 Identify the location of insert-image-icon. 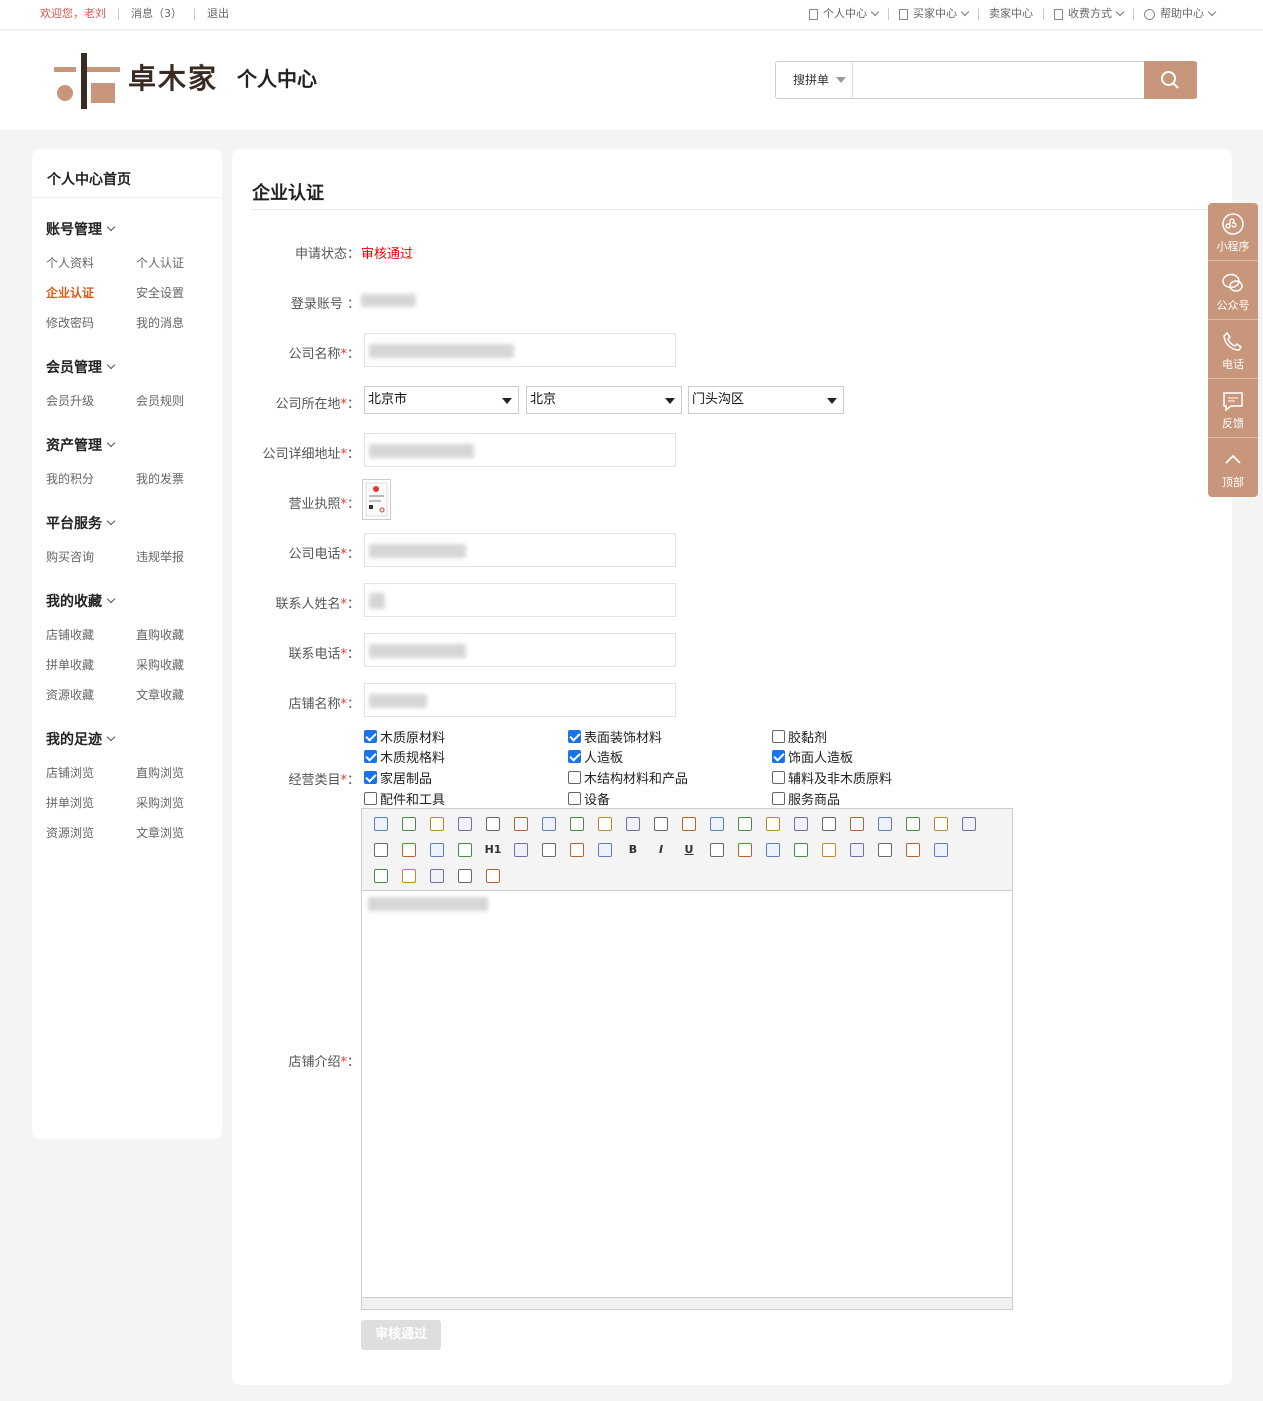
(801, 850).